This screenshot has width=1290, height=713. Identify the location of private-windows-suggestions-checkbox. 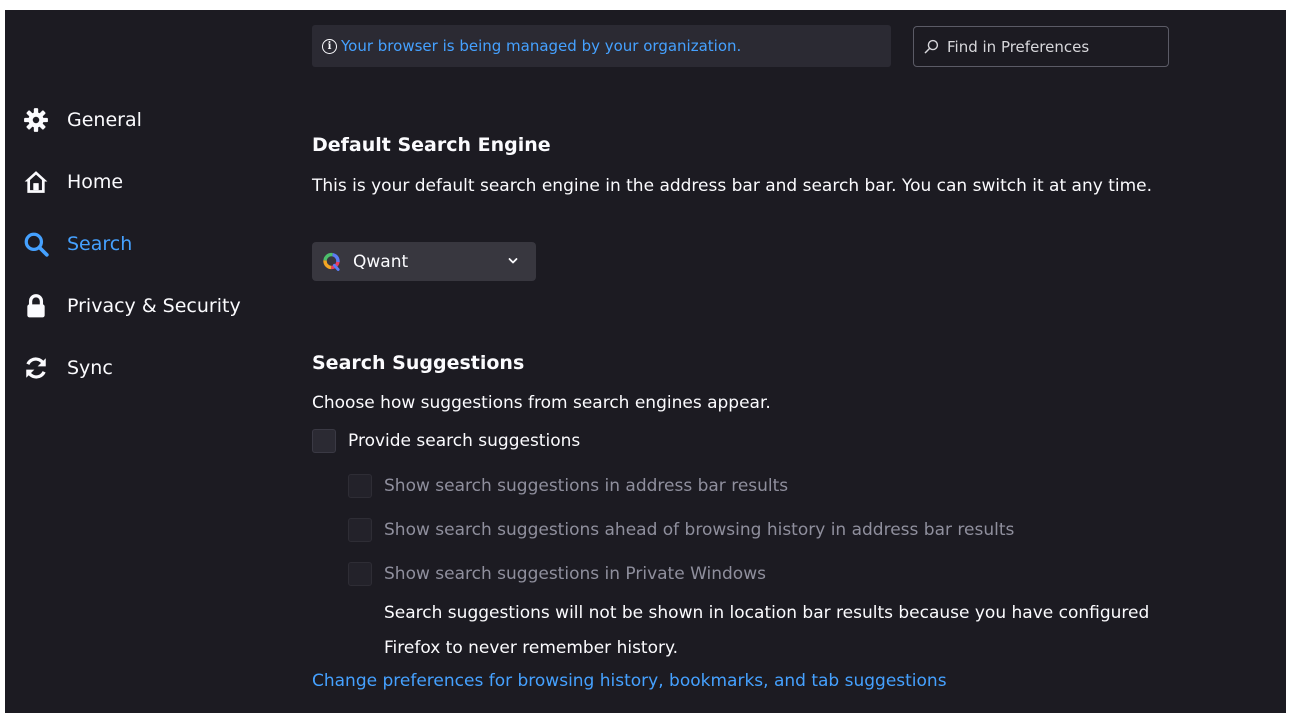
(360, 574).